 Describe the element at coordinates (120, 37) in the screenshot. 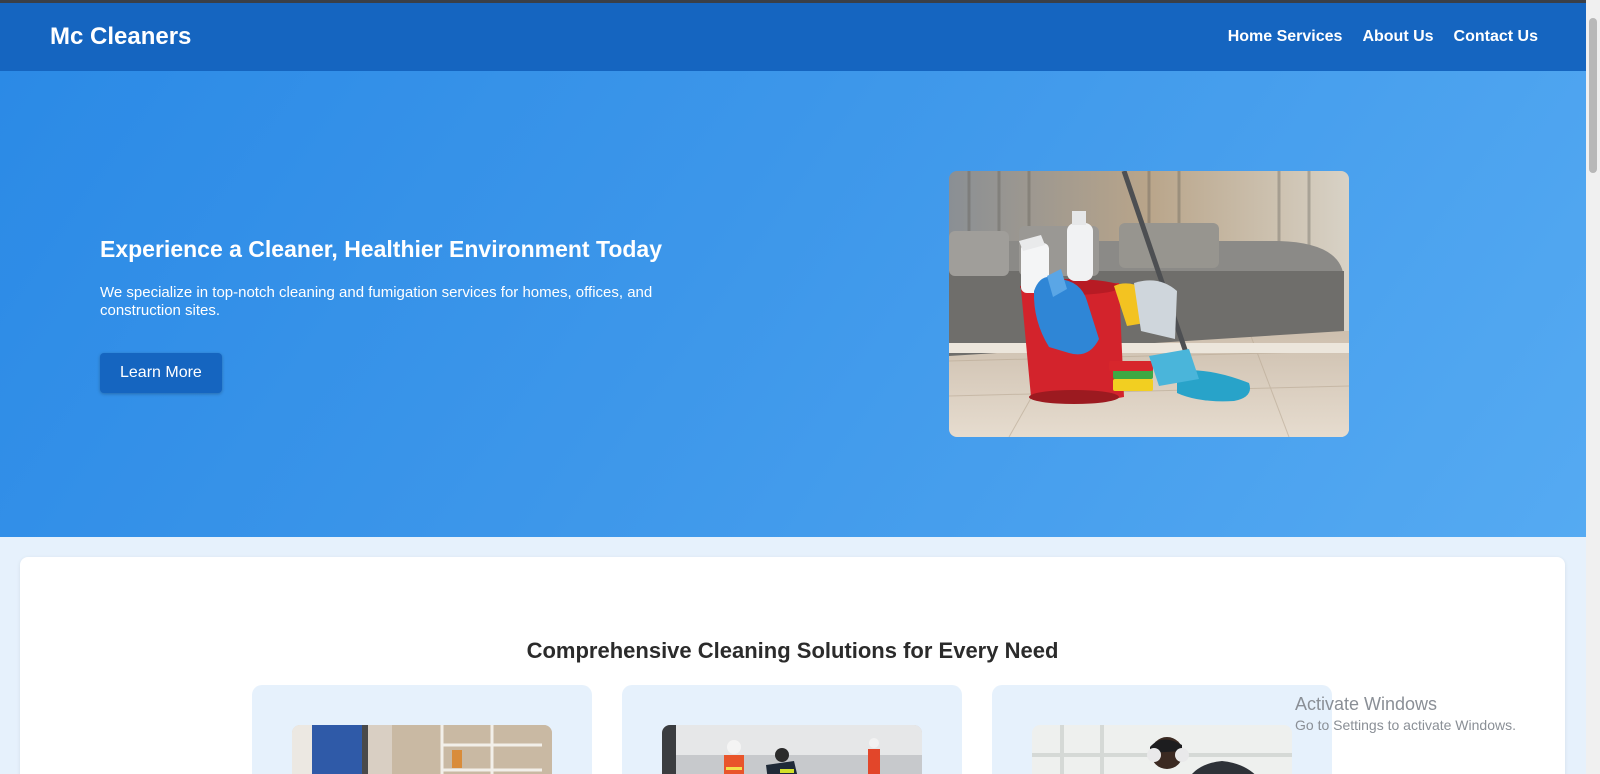

I see `brand-logo: Mc Cleaners` at that location.